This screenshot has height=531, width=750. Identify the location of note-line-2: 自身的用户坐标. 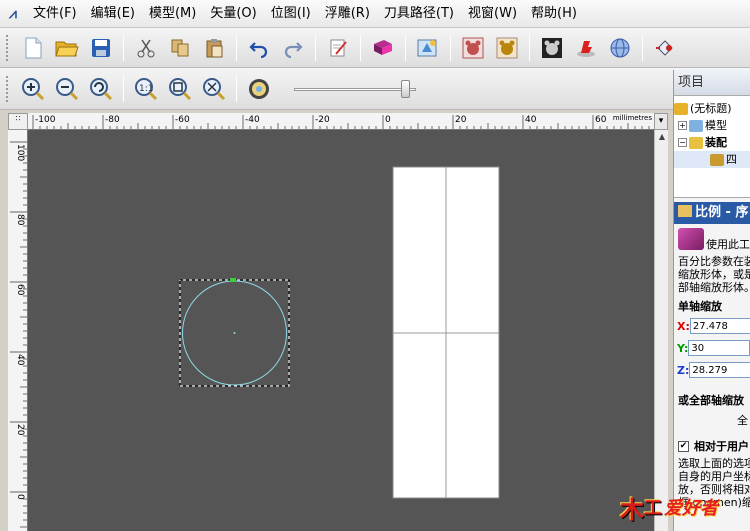
(714, 476).